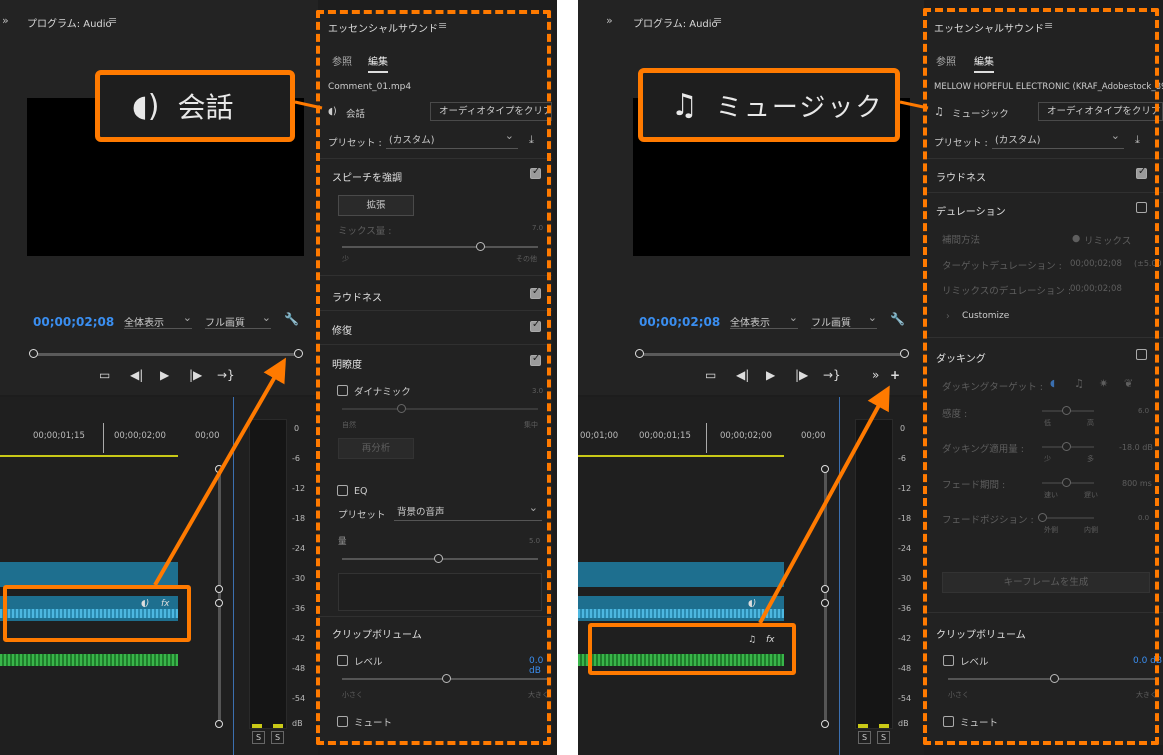 This screenshot has height=755, width=1163. What do you see at coordinates (89, 660) in the screenshot?
I see `audio-clip-music` at bounding box center [89, 660].